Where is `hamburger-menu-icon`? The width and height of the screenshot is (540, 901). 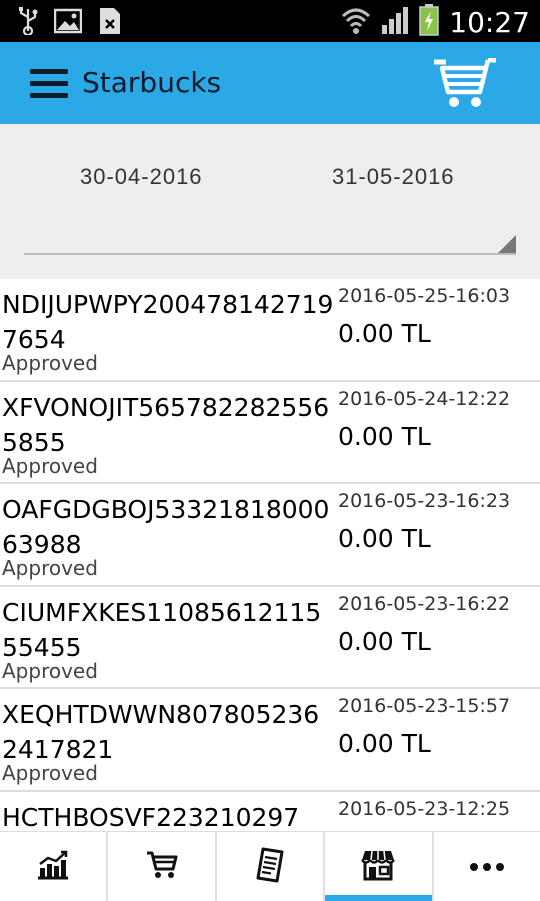 hamburger-menu-icon is located at coordinates (49, 84).